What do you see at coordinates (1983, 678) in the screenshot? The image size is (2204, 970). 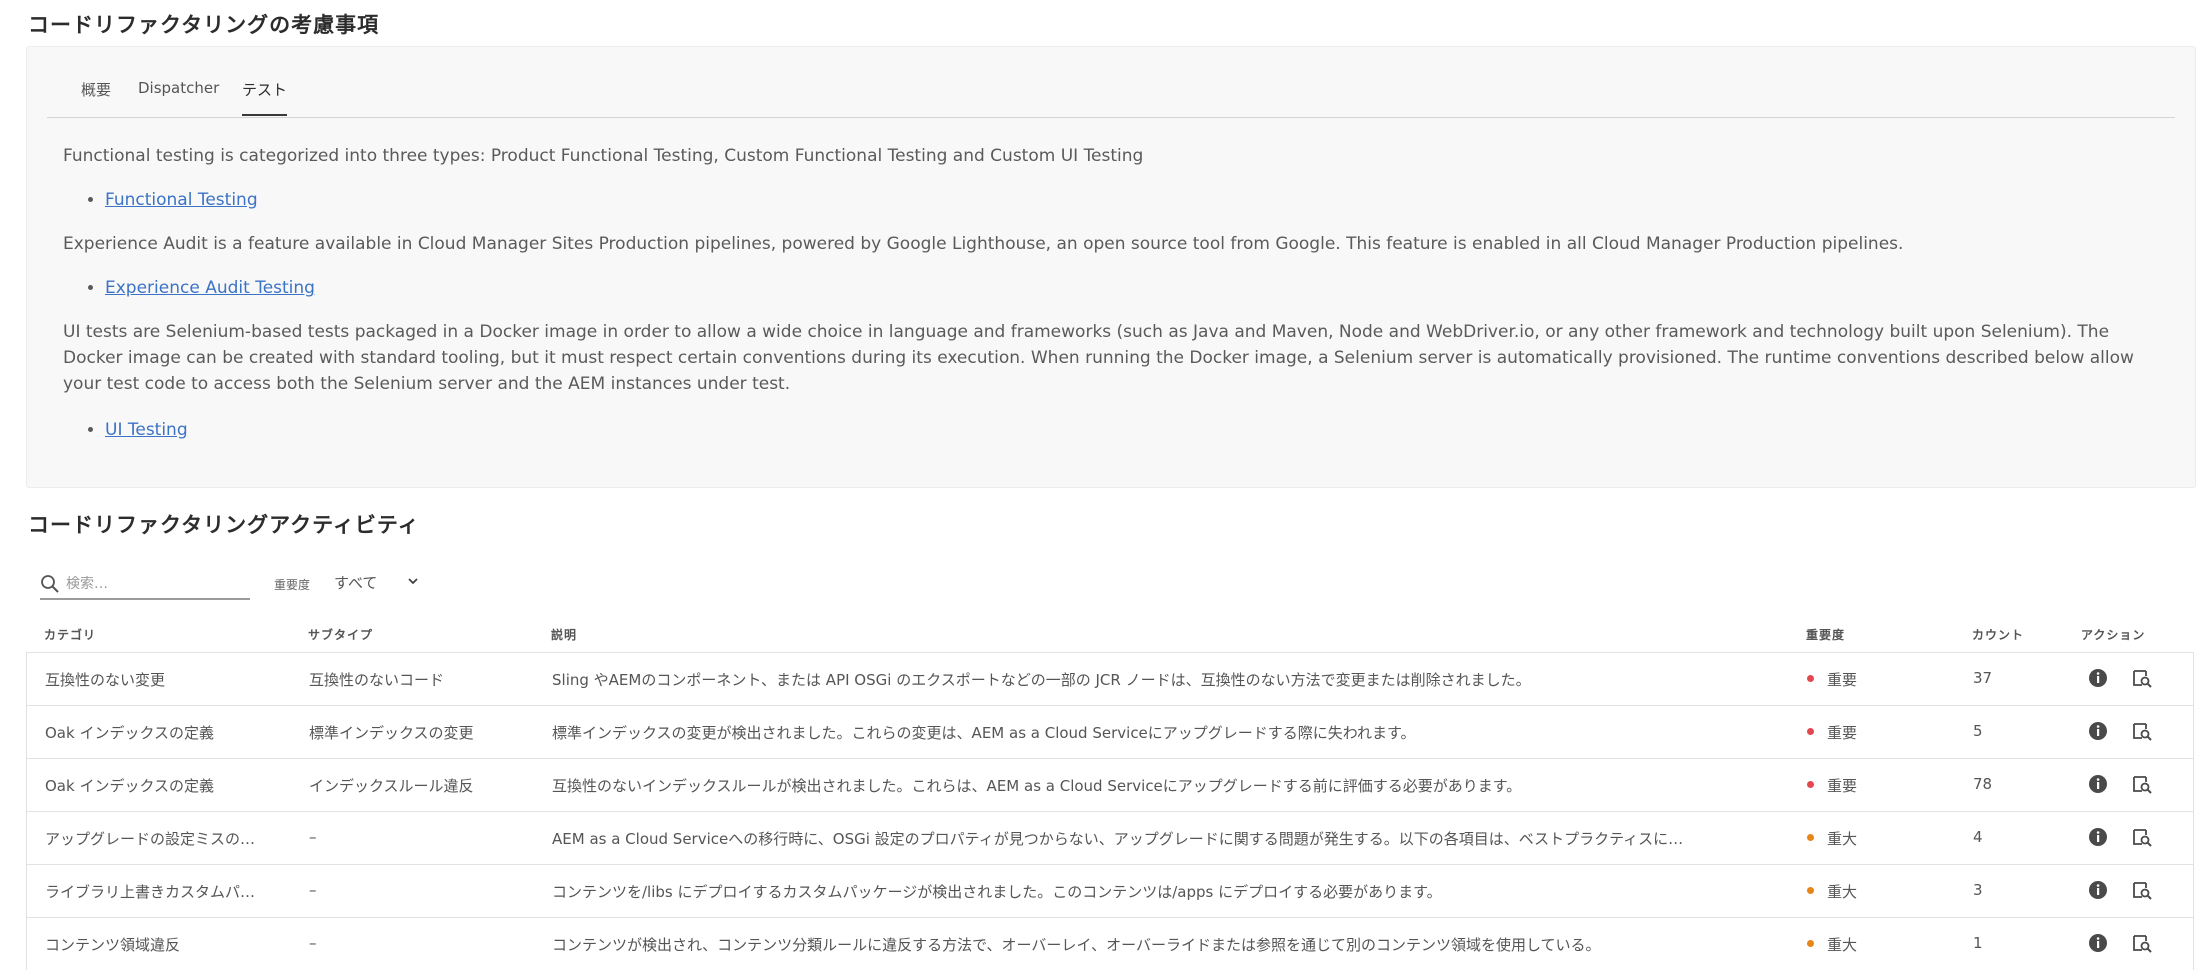 I see `cell-count: 37` at bounding box center [1983, 678].